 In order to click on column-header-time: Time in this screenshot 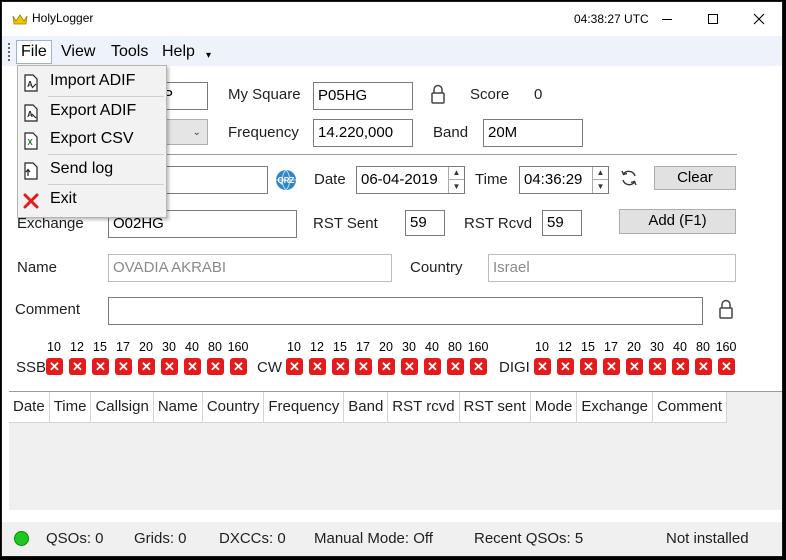, I will do `click(71, 407)`.